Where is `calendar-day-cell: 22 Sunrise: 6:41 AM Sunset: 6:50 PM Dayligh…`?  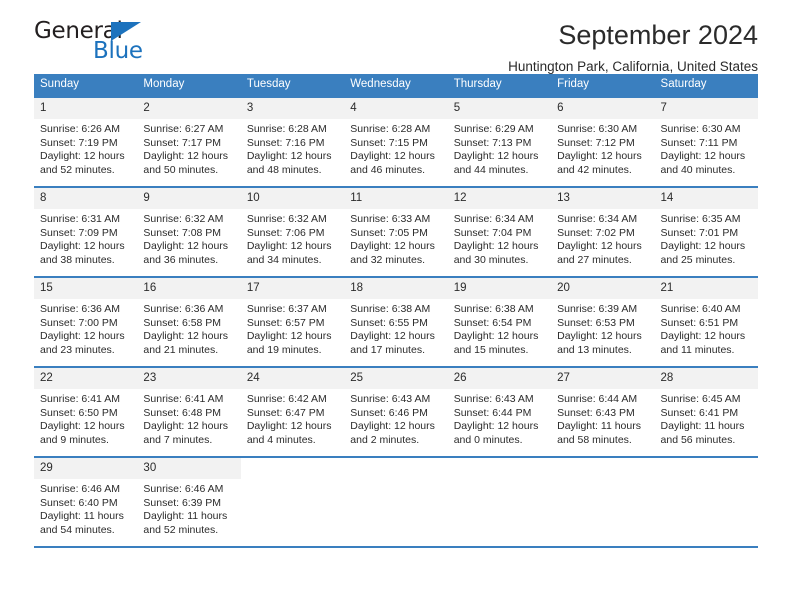 calendar-day-cell: 22 Sunrise: 6:41 AM Sunset: 6:50 PM Dayligh… is located at coordinates (86, 411).